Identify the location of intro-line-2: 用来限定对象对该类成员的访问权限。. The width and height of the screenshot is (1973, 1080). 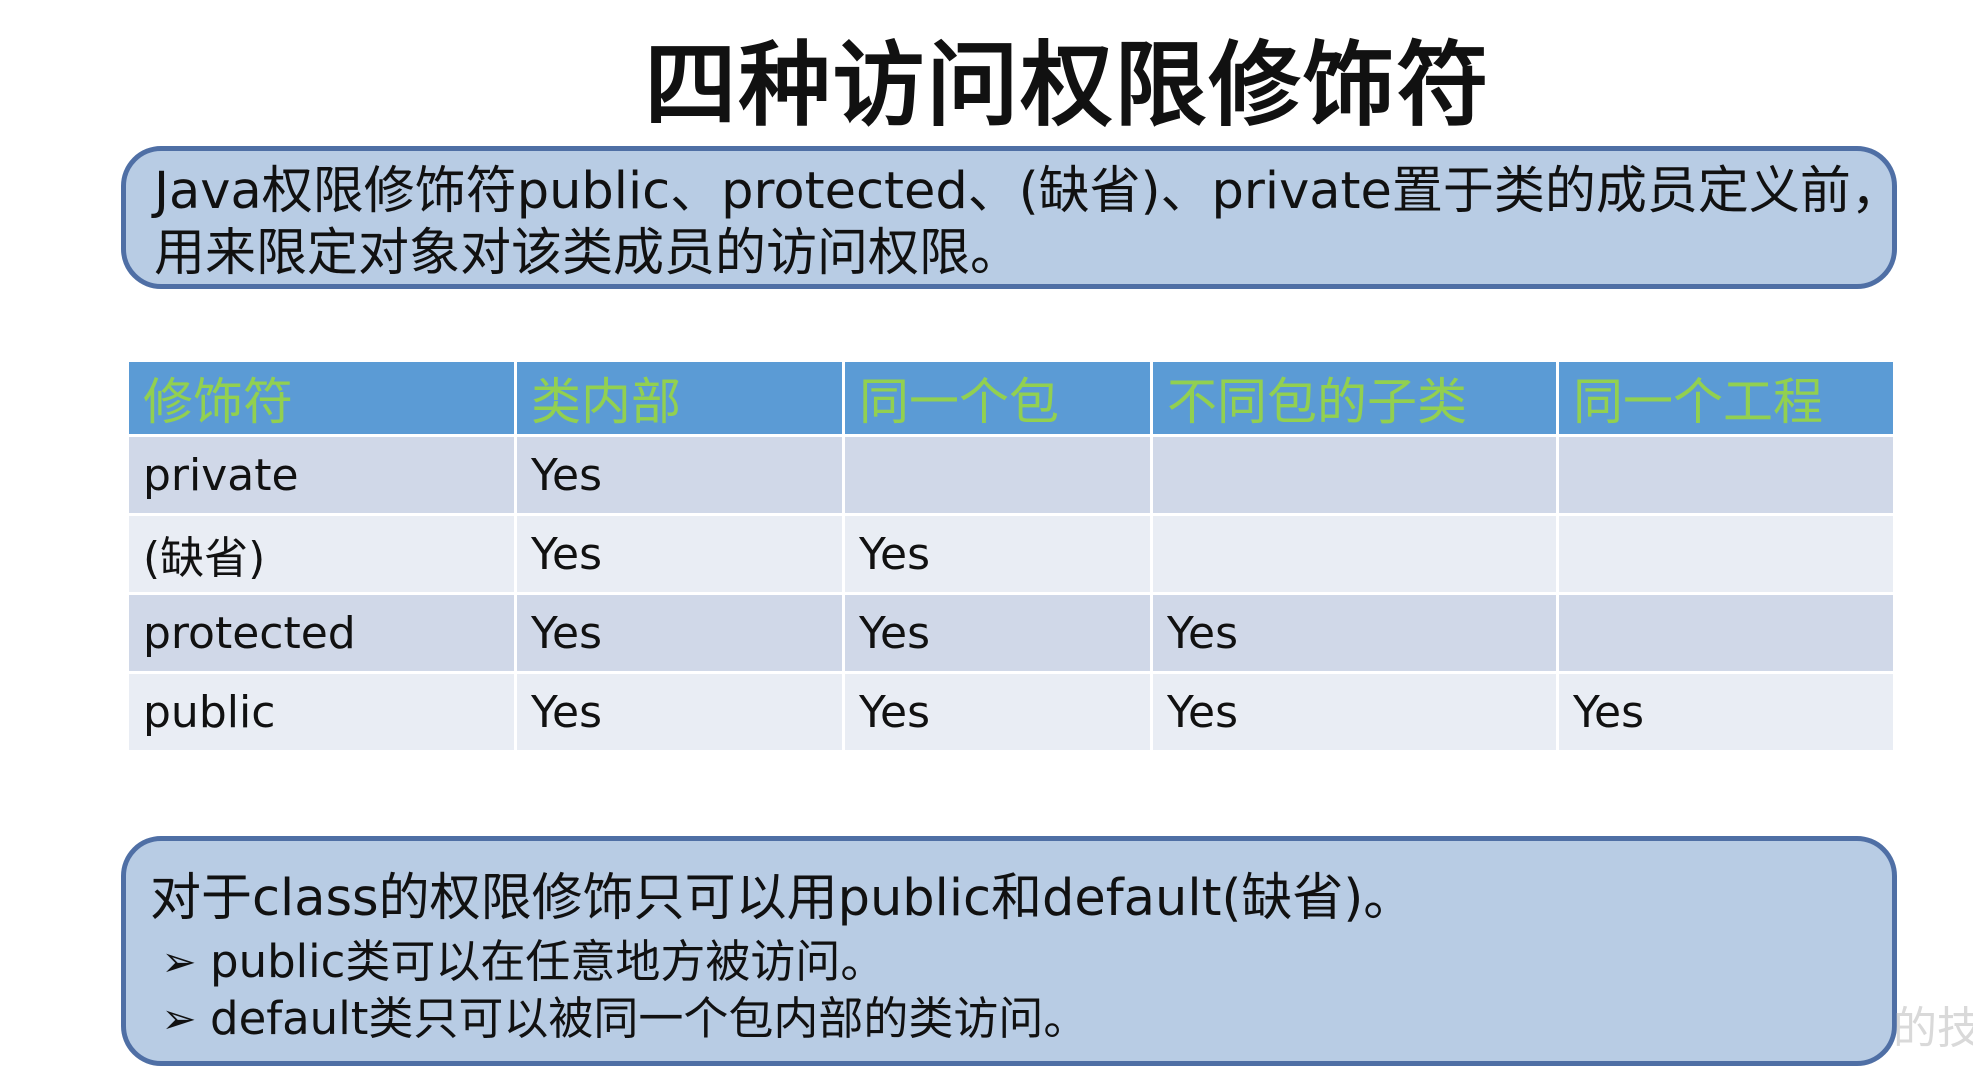
(588, 253).